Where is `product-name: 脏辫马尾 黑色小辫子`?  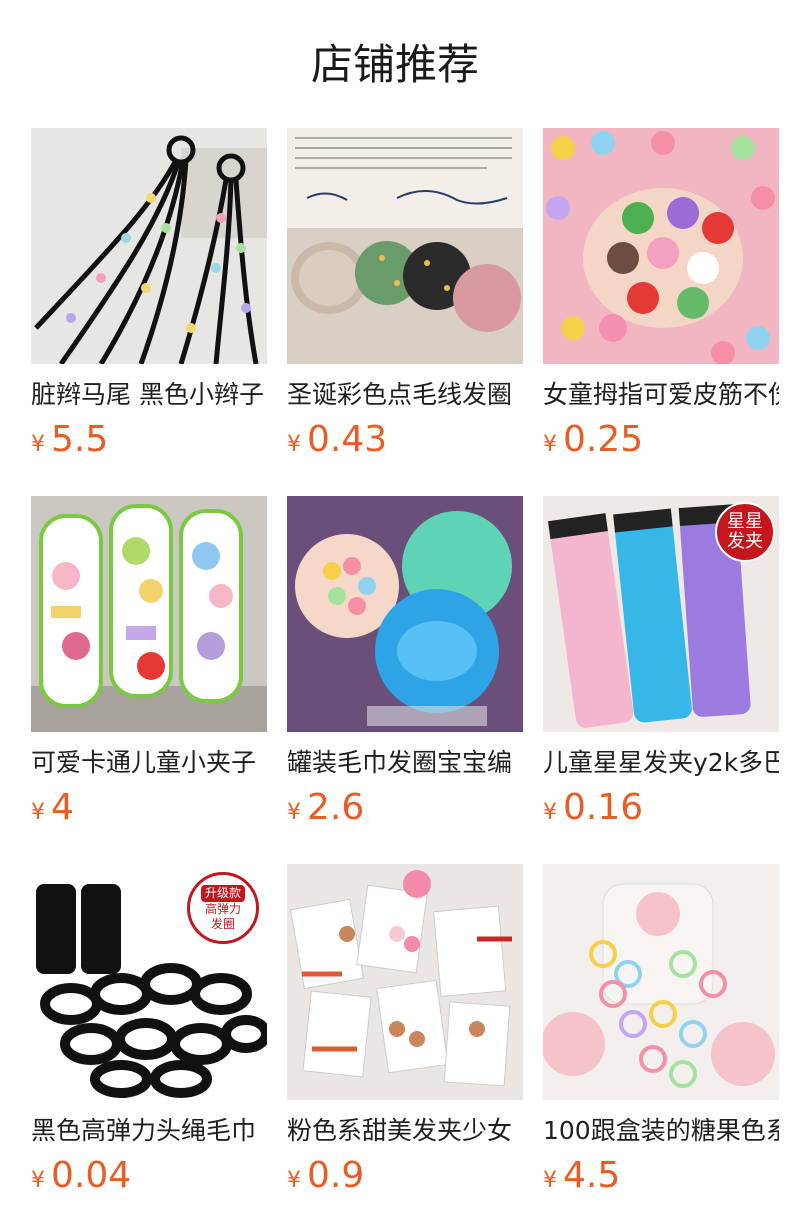
product-name: 脏辫马尾 黑色小辫子 is located at coordinates (149, 395).